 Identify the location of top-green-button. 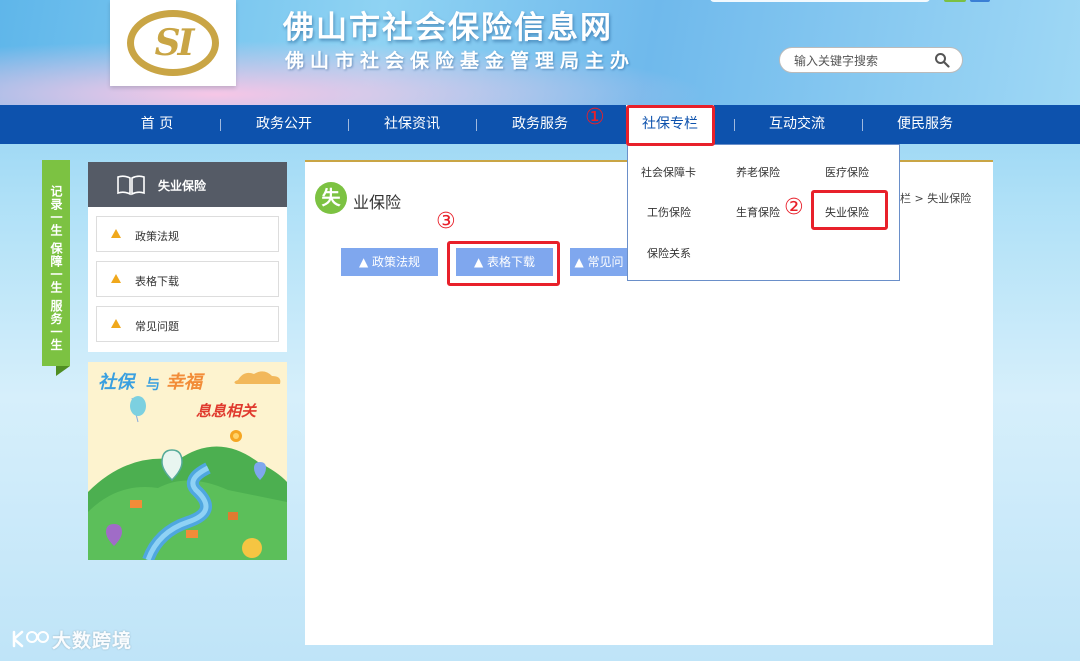
(955, 1).